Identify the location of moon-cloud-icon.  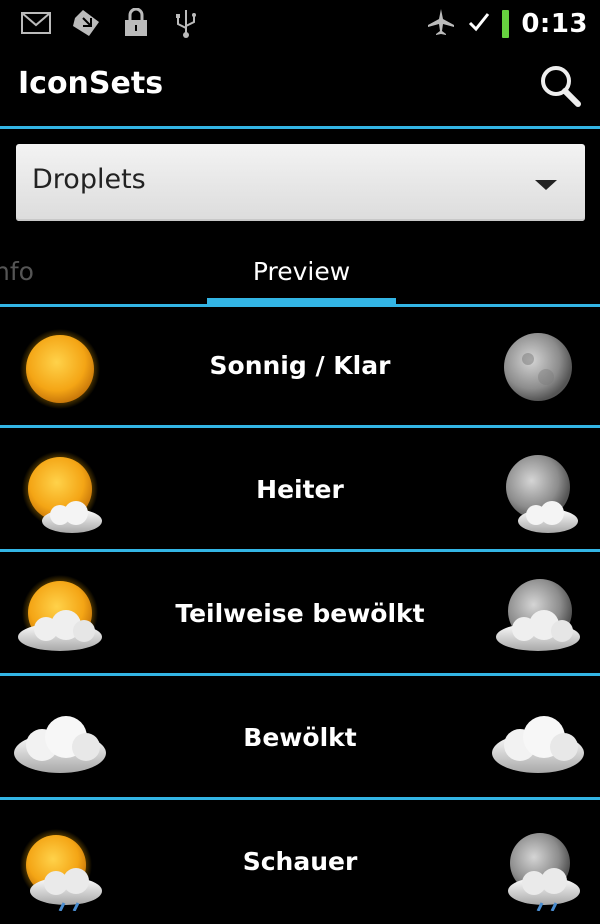
(538, 618).